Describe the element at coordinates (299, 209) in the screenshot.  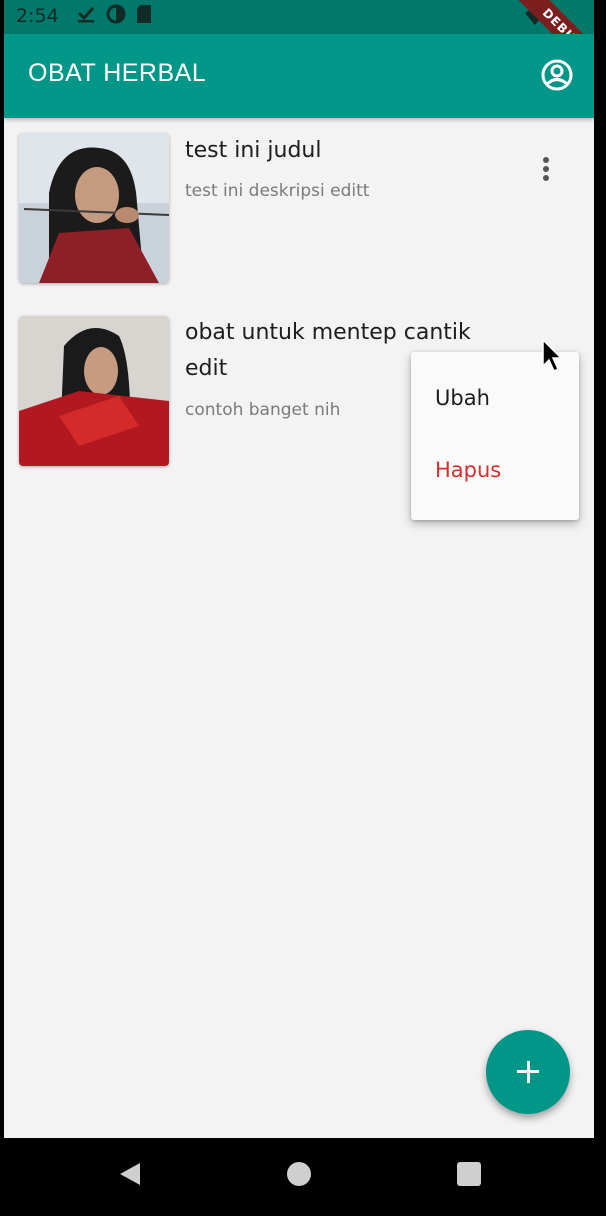
I see `list-item: test ini judul test ini deskripsi editt` at that location.